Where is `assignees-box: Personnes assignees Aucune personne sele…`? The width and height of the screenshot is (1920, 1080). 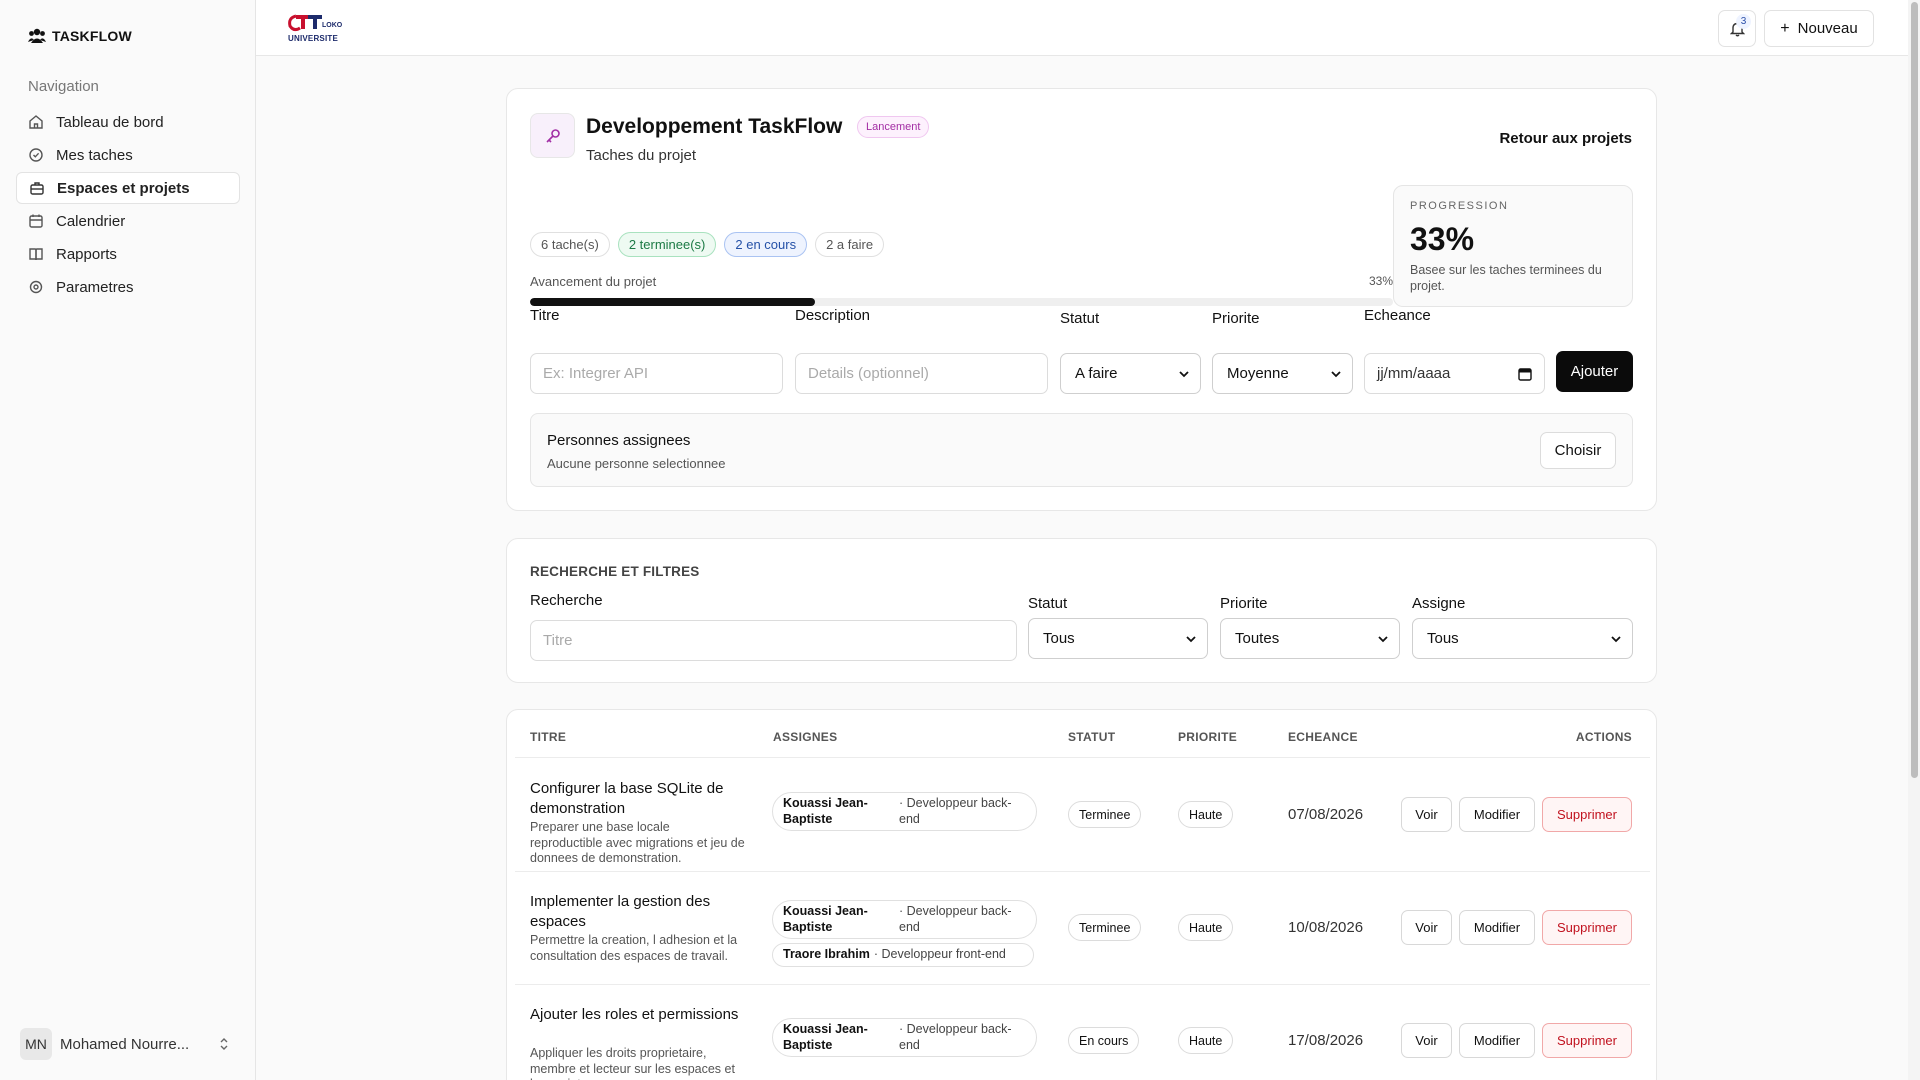
assignees-box: Personnes assignees Aucune personne sele… is located at coordinates (1081, 450).